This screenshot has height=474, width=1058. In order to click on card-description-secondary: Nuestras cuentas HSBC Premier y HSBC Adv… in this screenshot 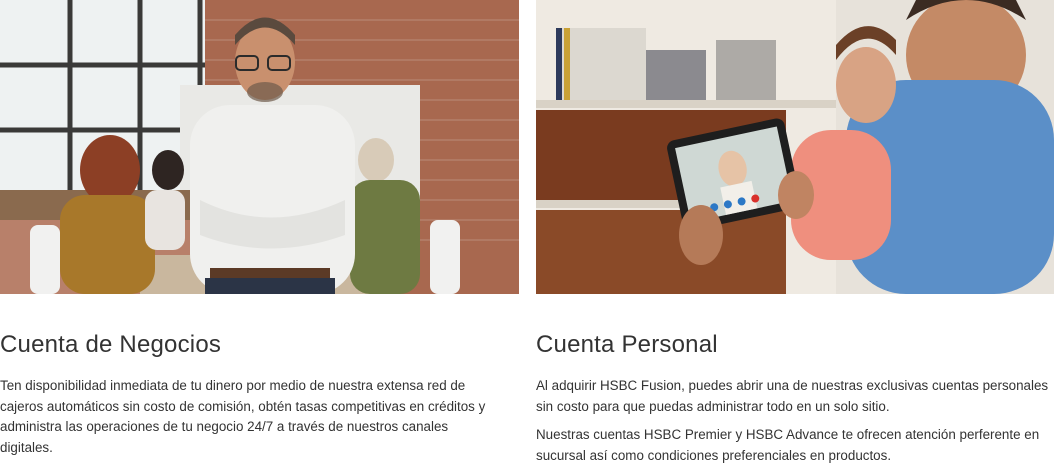, I will do `click(788, 445)`.